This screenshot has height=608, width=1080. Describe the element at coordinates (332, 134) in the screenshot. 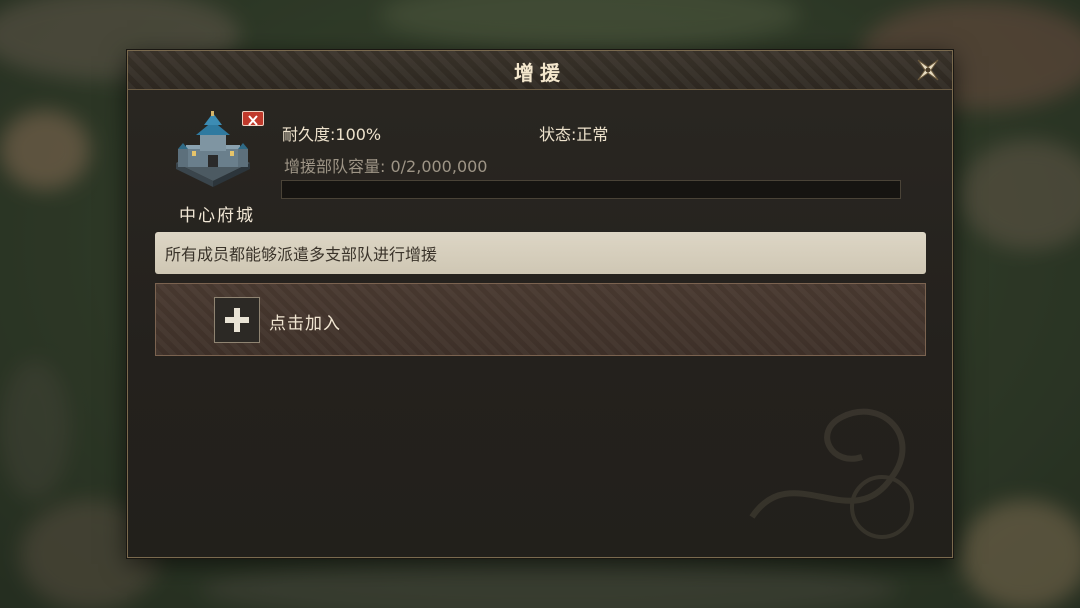

I see `durability-stat: 耐久度:100%` at that location.